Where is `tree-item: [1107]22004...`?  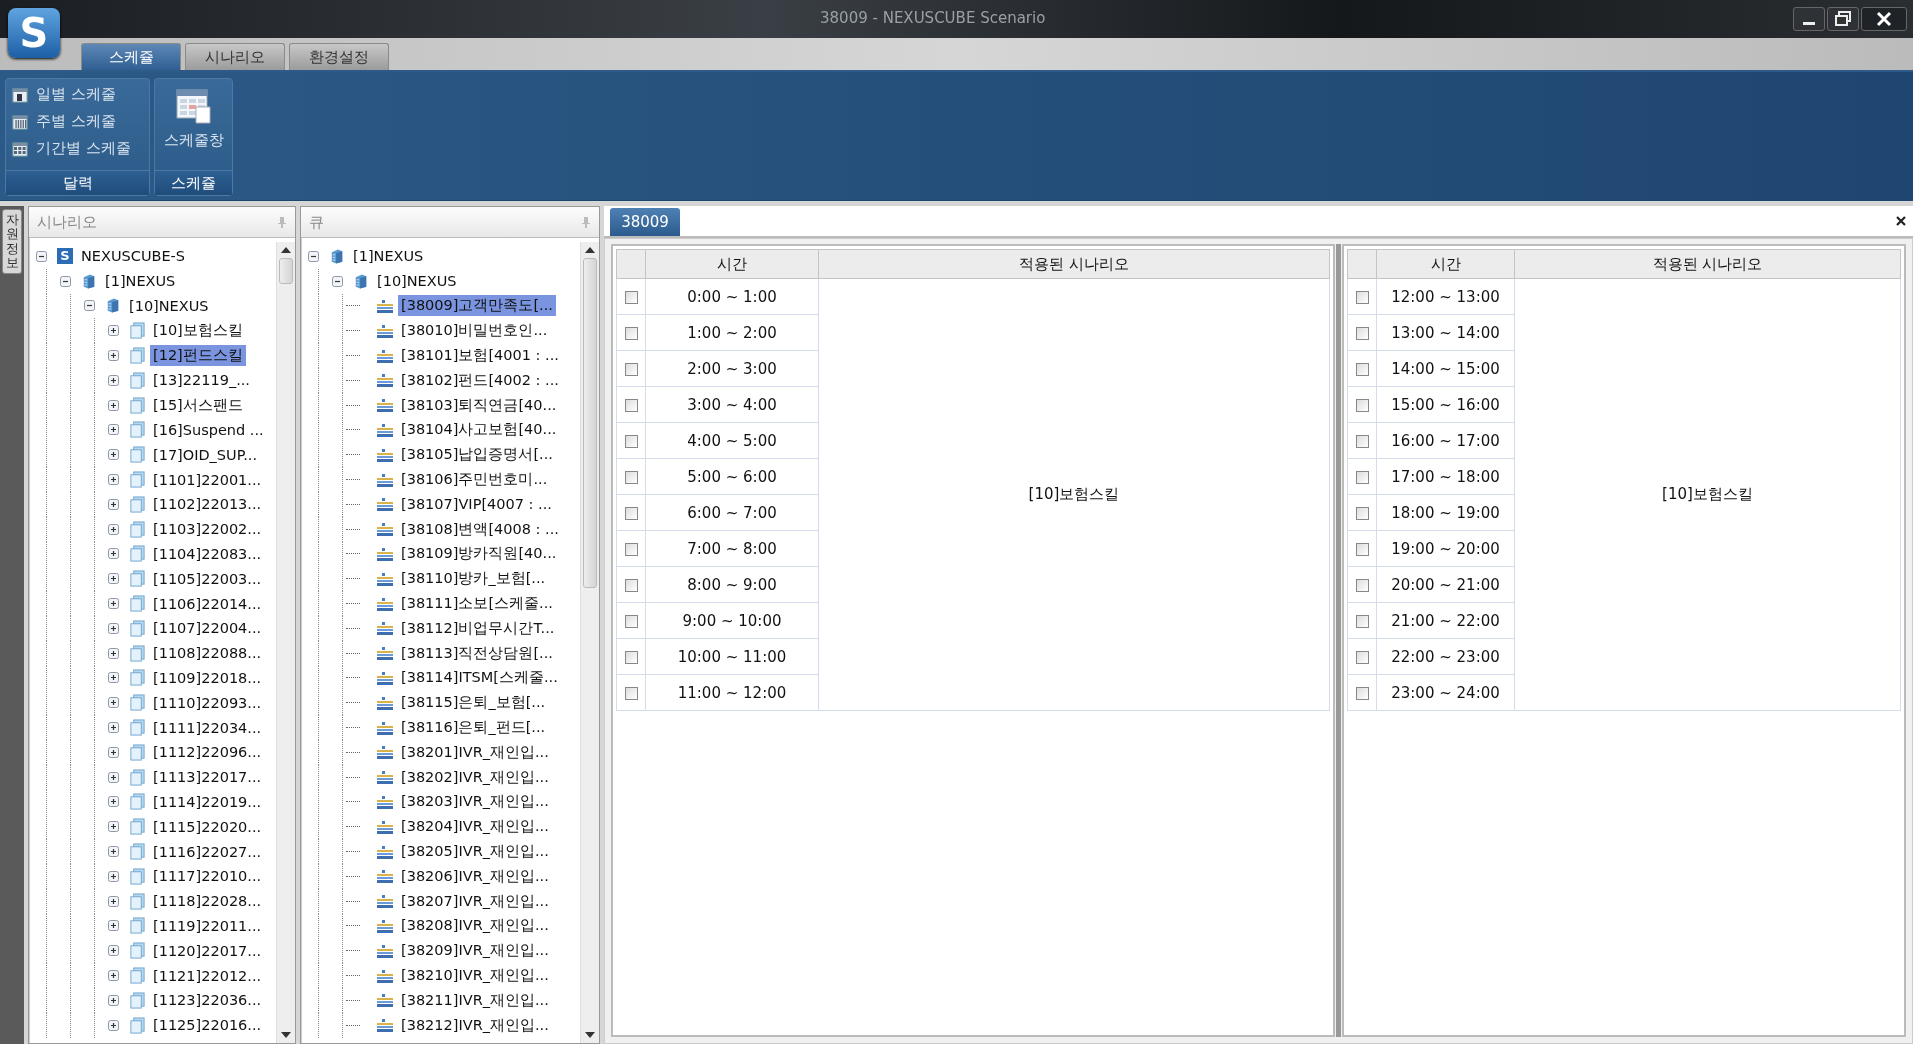 tree-item: [1107]22004... is located at coordinates (207, 628).